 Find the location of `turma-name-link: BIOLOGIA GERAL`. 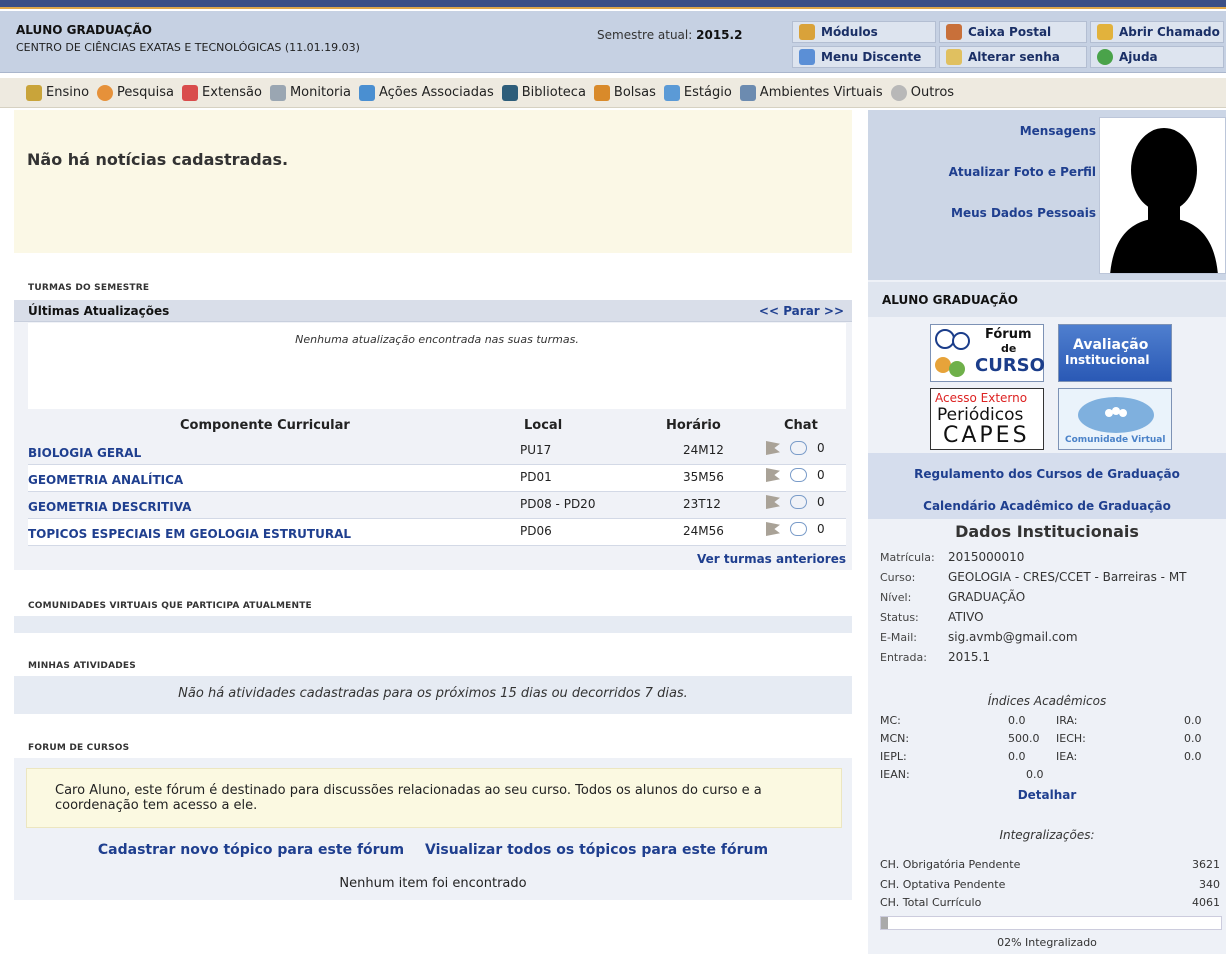

turma-name-link: BIOLOGIA GERAL is located at coordinates (84, 453).